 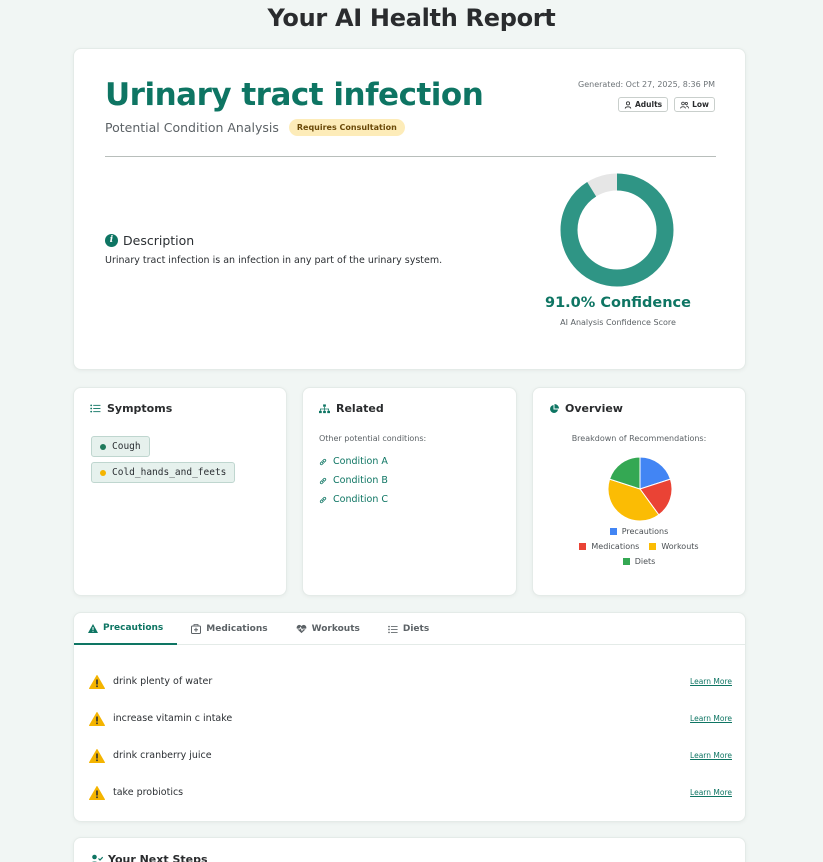 What do you see at coordinates (180, 491) in the screenshot?
I see `symptoms-card: Symptoms Cough Cold_hands_and_feets` at bounding box center [180, 491].